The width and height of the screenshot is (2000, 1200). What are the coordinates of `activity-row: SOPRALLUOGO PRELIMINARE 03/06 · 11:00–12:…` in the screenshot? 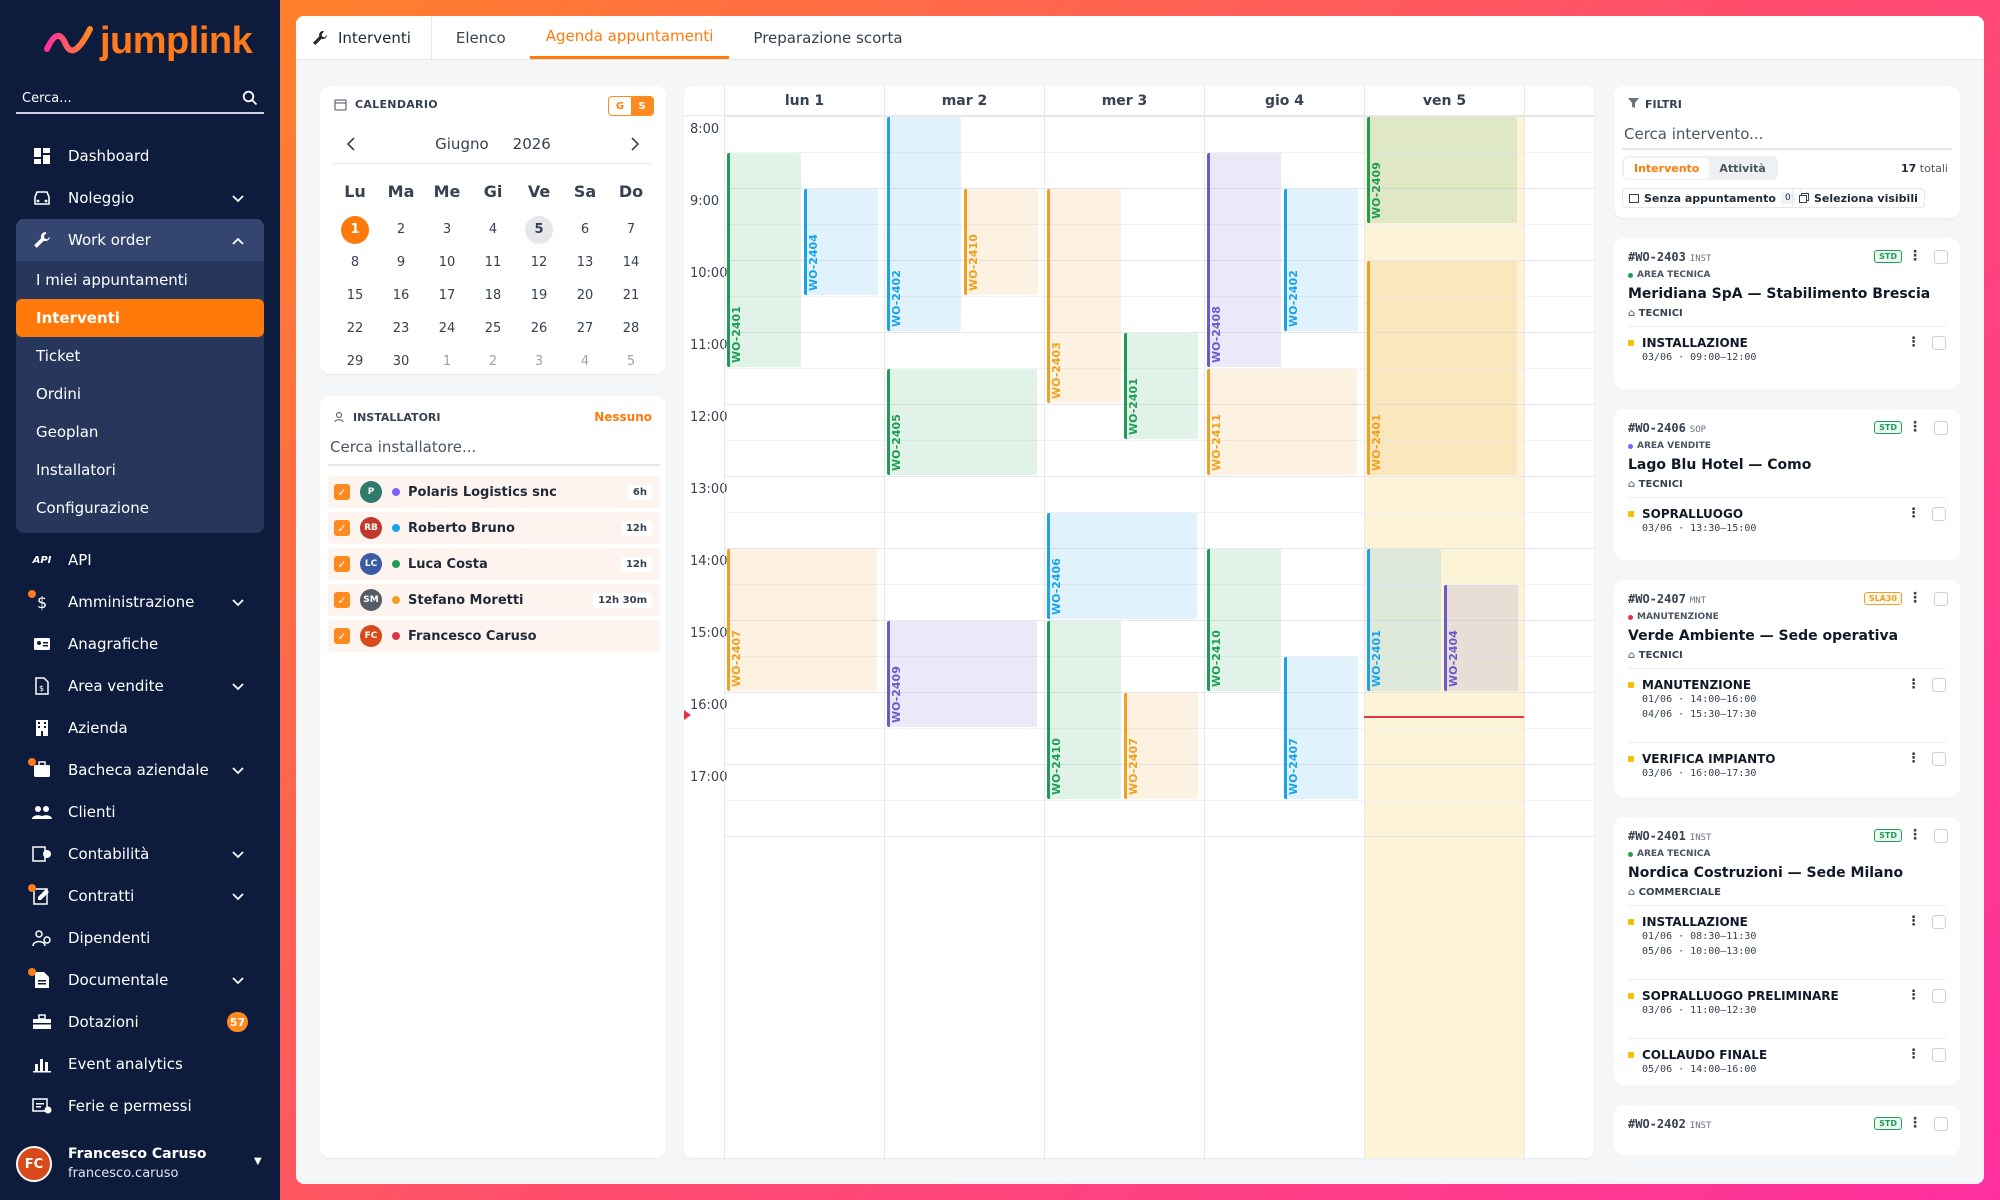 It's located at (1787, 1003).